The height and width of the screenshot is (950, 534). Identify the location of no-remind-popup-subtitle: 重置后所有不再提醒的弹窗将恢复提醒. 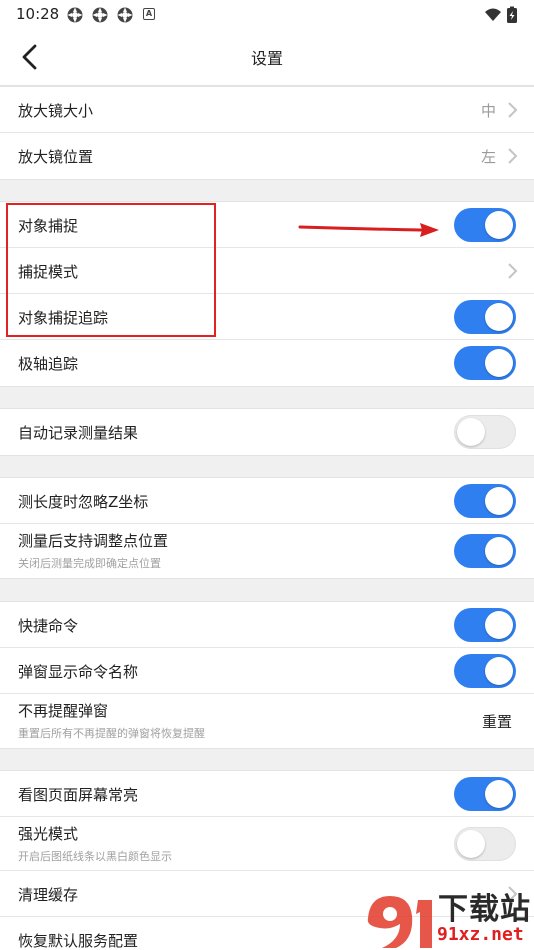
(111, 733).